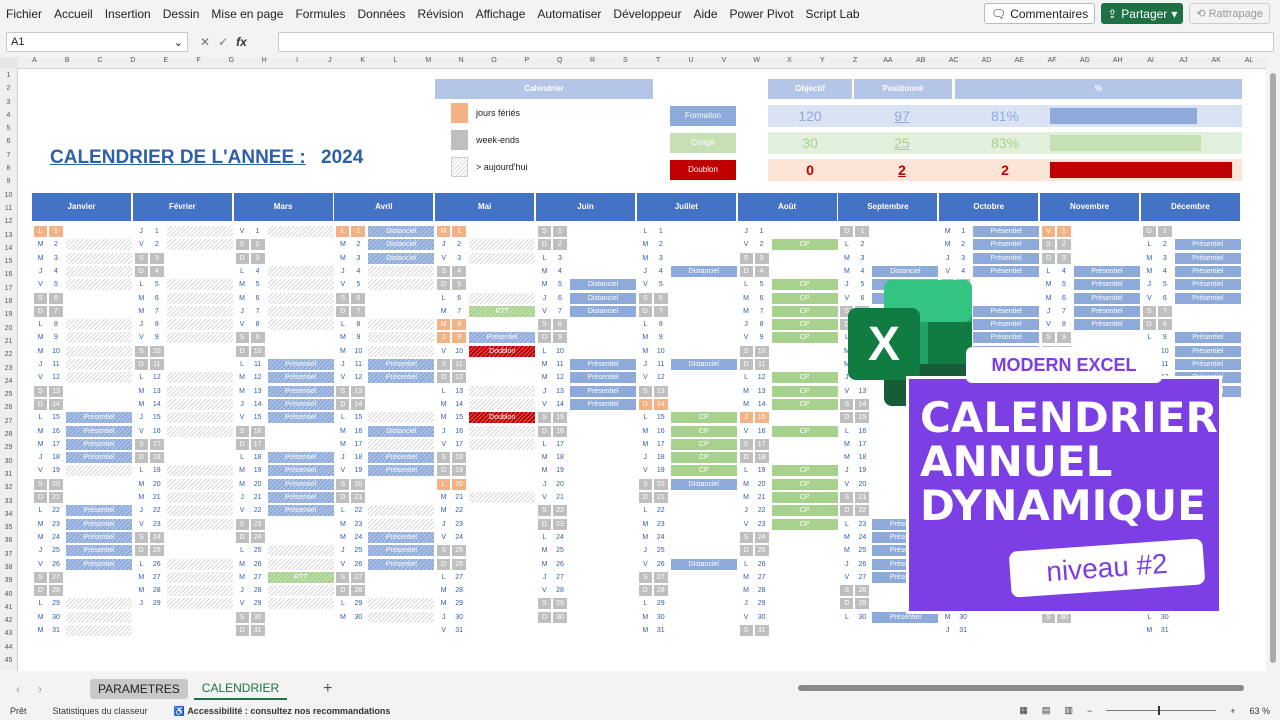  I want to click on day-row: L 19 CP, so click(788, 470).